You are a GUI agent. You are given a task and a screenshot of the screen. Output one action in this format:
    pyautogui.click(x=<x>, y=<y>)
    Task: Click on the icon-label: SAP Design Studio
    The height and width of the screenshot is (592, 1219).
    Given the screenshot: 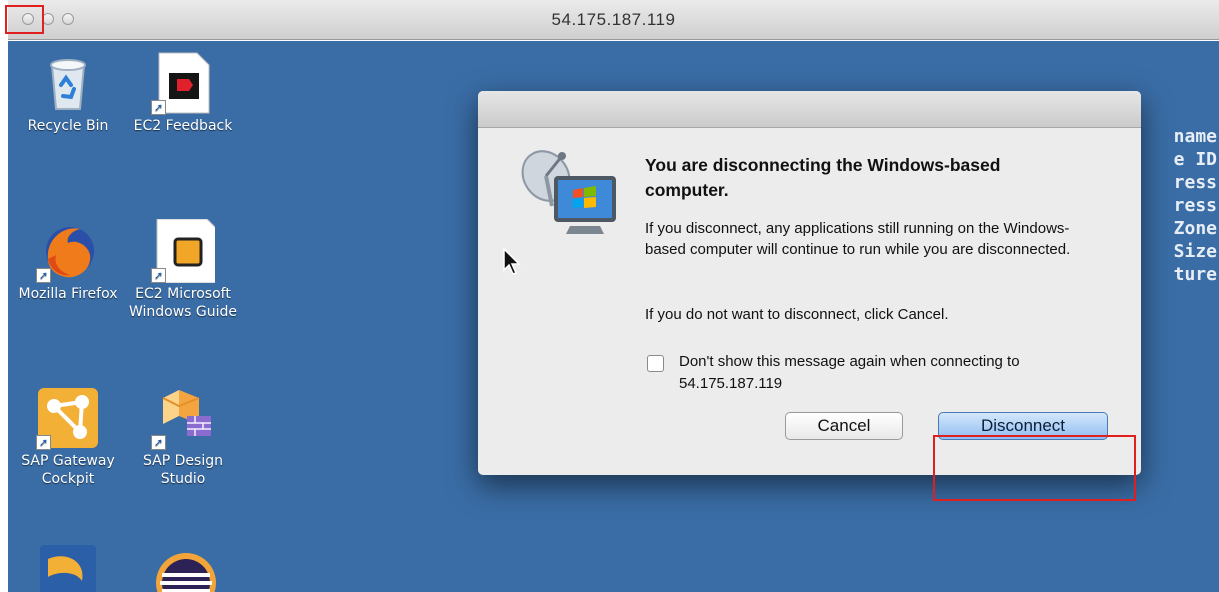 What is the action you would take?
    pyautogui.click(x=183, y=470)
    